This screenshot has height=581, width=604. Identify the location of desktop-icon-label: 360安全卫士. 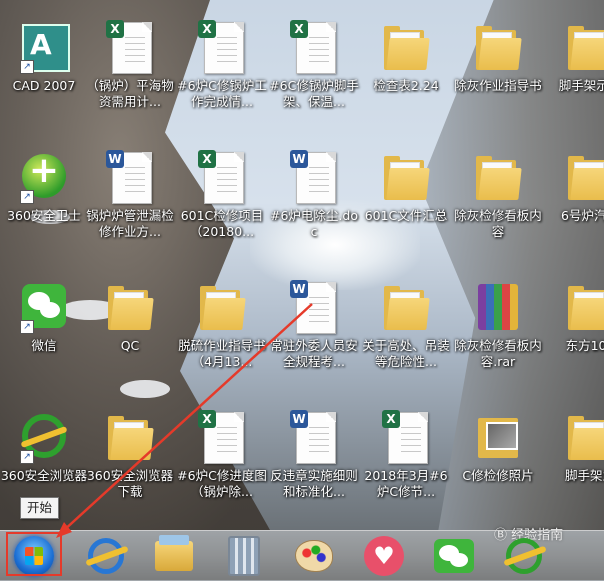
(44, 215).